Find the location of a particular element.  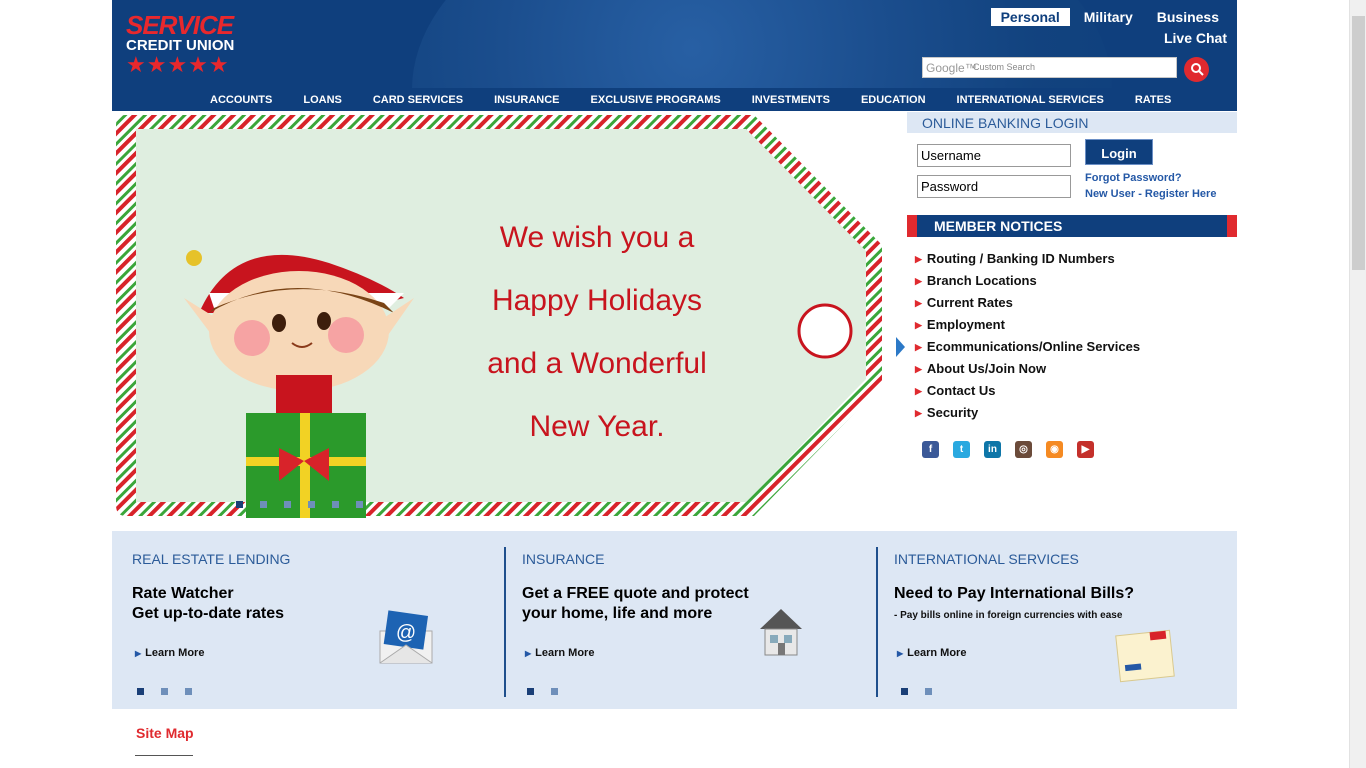

instagram-icon: ◎ is located at coordinates (1023, 449).